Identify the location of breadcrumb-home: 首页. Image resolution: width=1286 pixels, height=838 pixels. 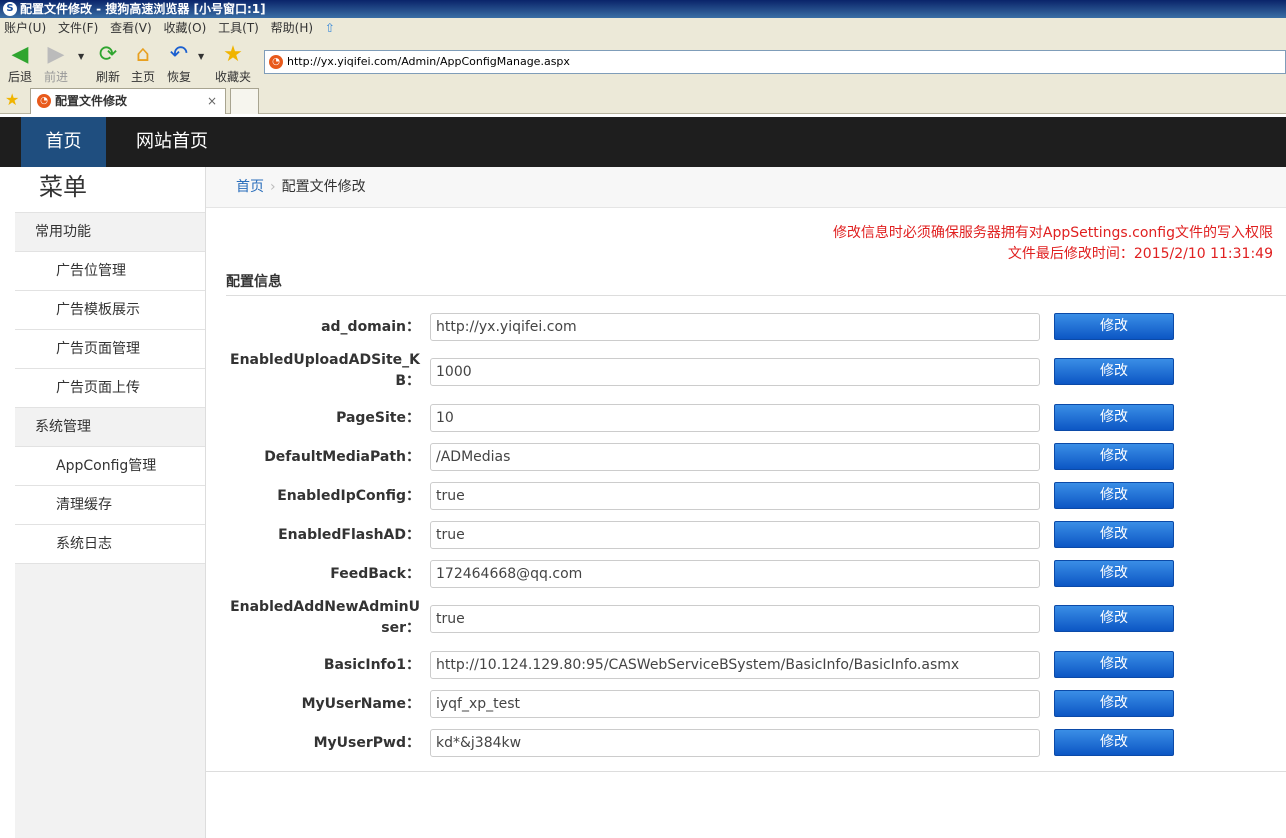
(250, 187).